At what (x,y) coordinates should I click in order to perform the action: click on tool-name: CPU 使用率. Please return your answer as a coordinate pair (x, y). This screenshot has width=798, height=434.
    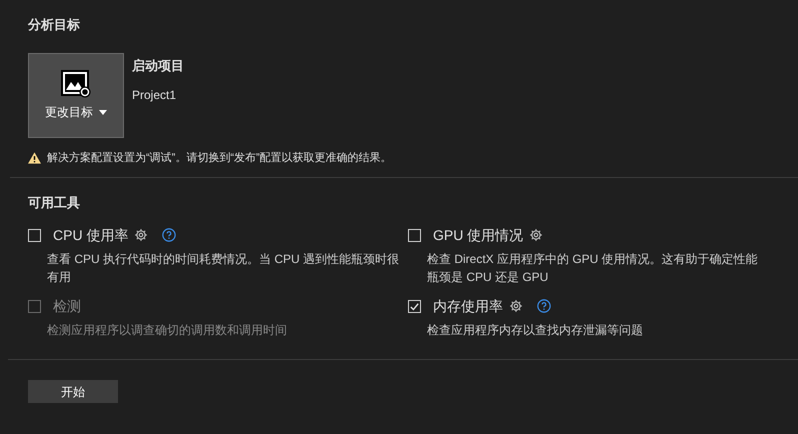
    Looking at the image, I should click on (90, 235).